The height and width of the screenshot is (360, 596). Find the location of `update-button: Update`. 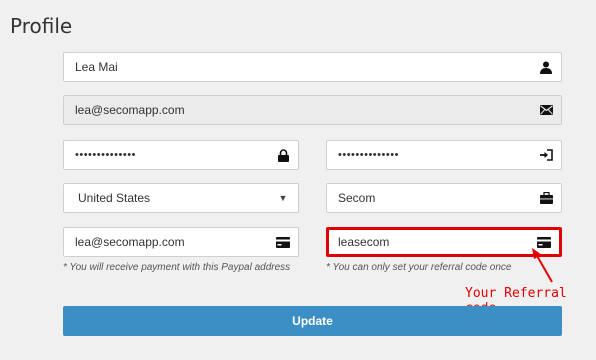

update-button: Update is located at coordinates (312, 321).